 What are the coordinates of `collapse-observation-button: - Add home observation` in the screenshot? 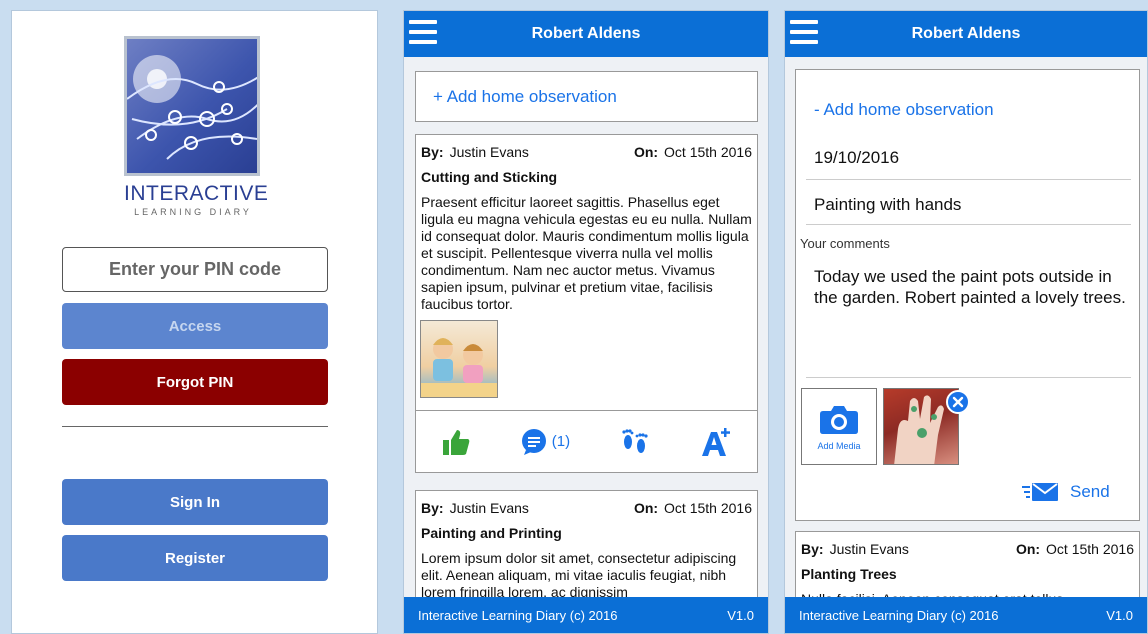 It's located at (904, 110).